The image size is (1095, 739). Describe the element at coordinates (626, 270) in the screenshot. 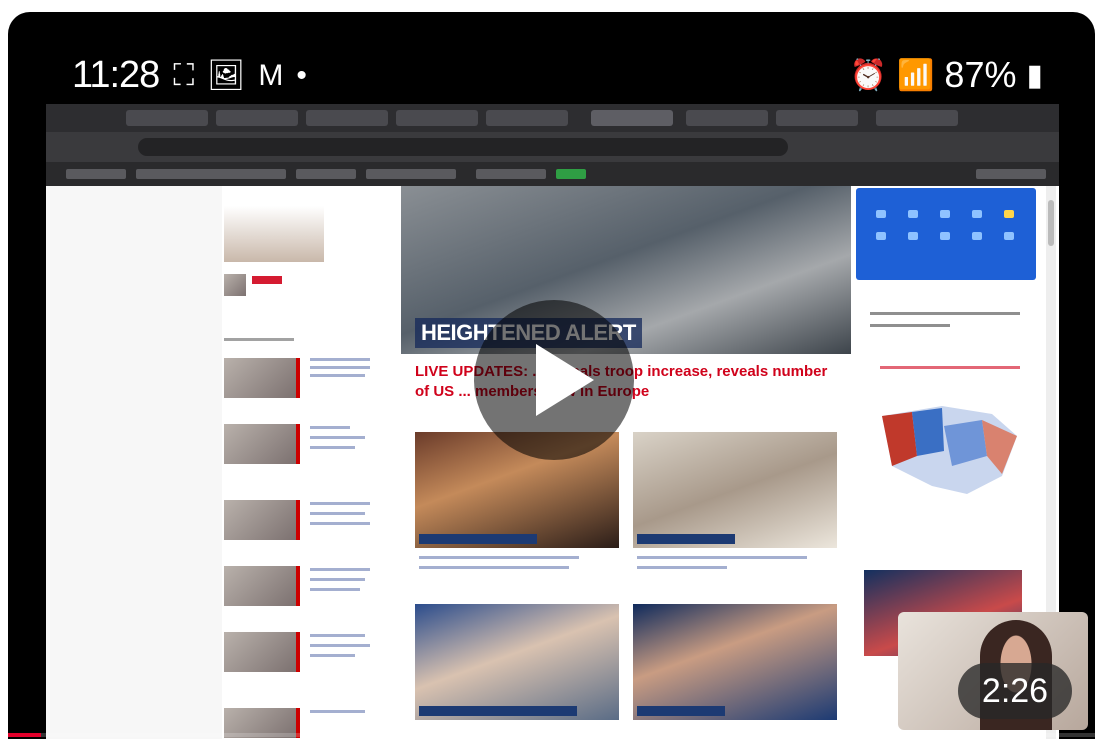

I see `hero-image: HEIGHTENED ALERT` at that location.